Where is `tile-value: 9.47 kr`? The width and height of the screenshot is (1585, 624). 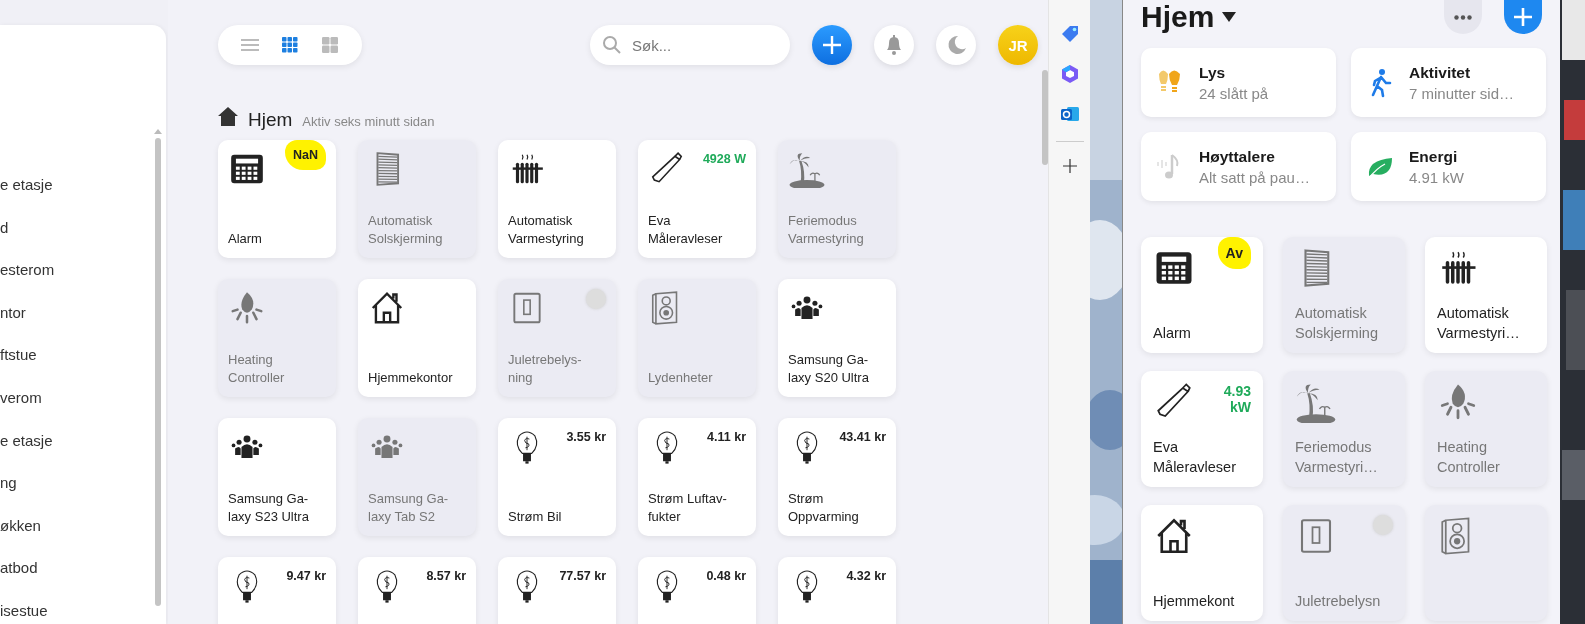 tile-value: 9.47 kr is located at coordinates (306, 575).